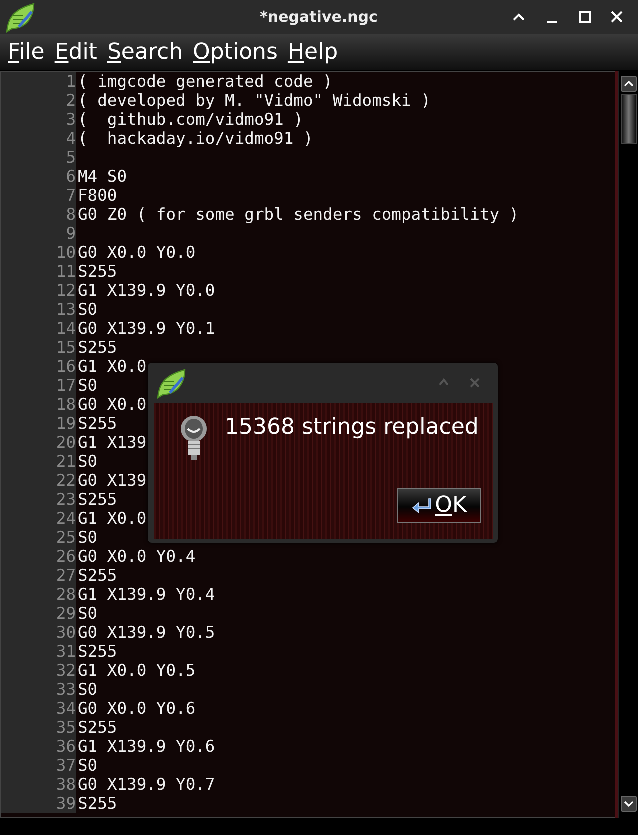 The width and height of the screenshot is (638, 835). I want to click on code-line: G0 X0.0 Y0.4, so click(136, 556).